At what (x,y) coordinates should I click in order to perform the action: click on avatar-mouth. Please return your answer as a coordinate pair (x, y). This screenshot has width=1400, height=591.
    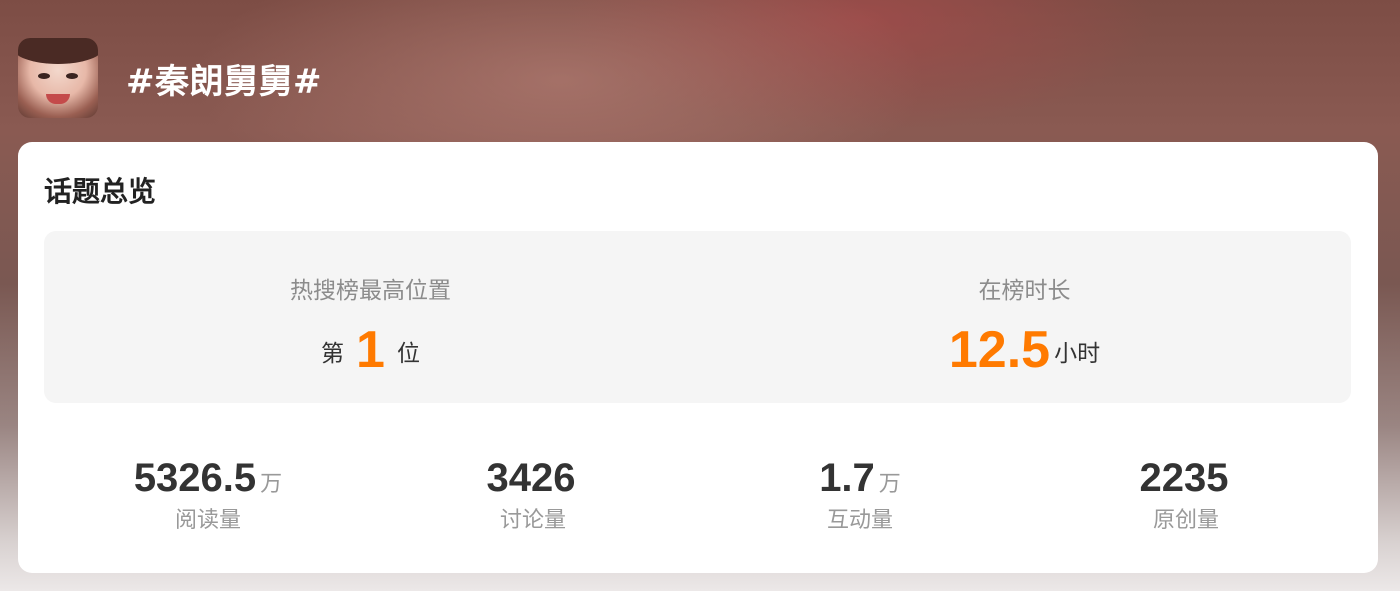
    Looking at the image, I should click on (58, 99).